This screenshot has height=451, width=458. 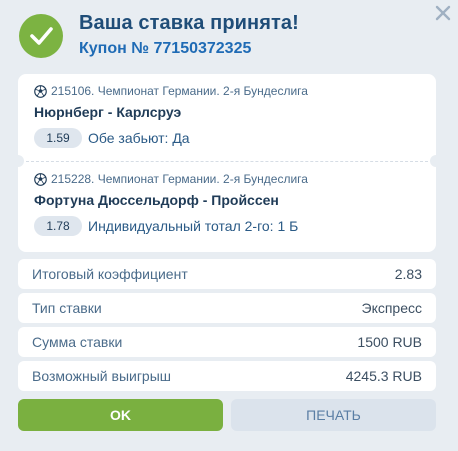 What do you see at coordinates (58, 138) in the screenshot?
I see `odd-badge: 1.59` at bounding box center [58, 138].